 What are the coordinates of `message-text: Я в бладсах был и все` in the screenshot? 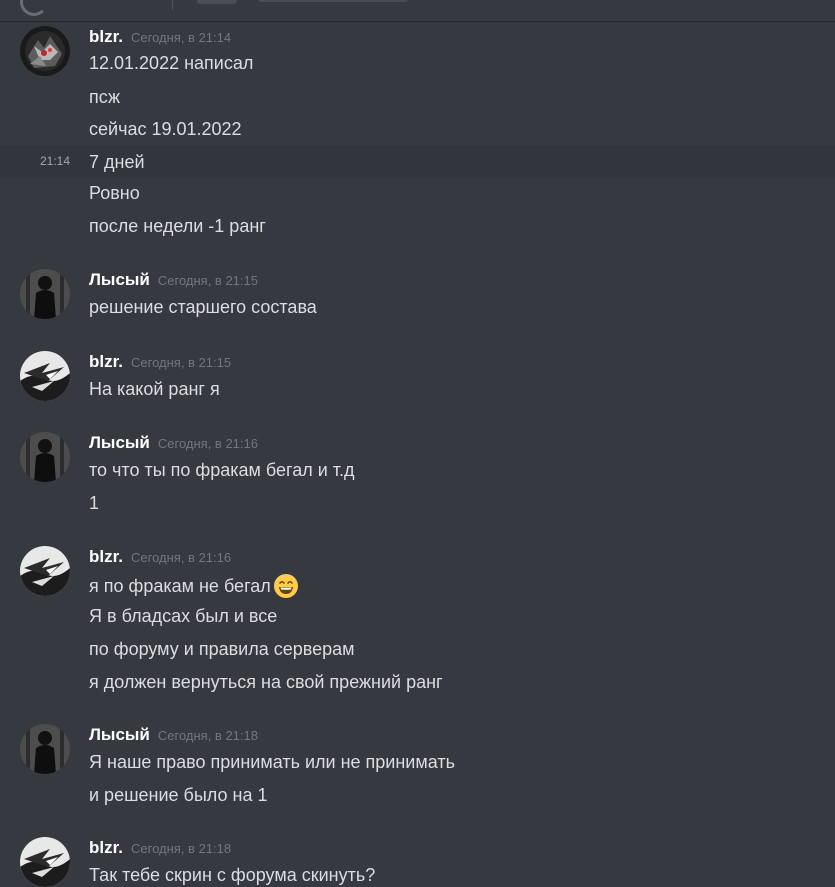 It's located at (183, 616).